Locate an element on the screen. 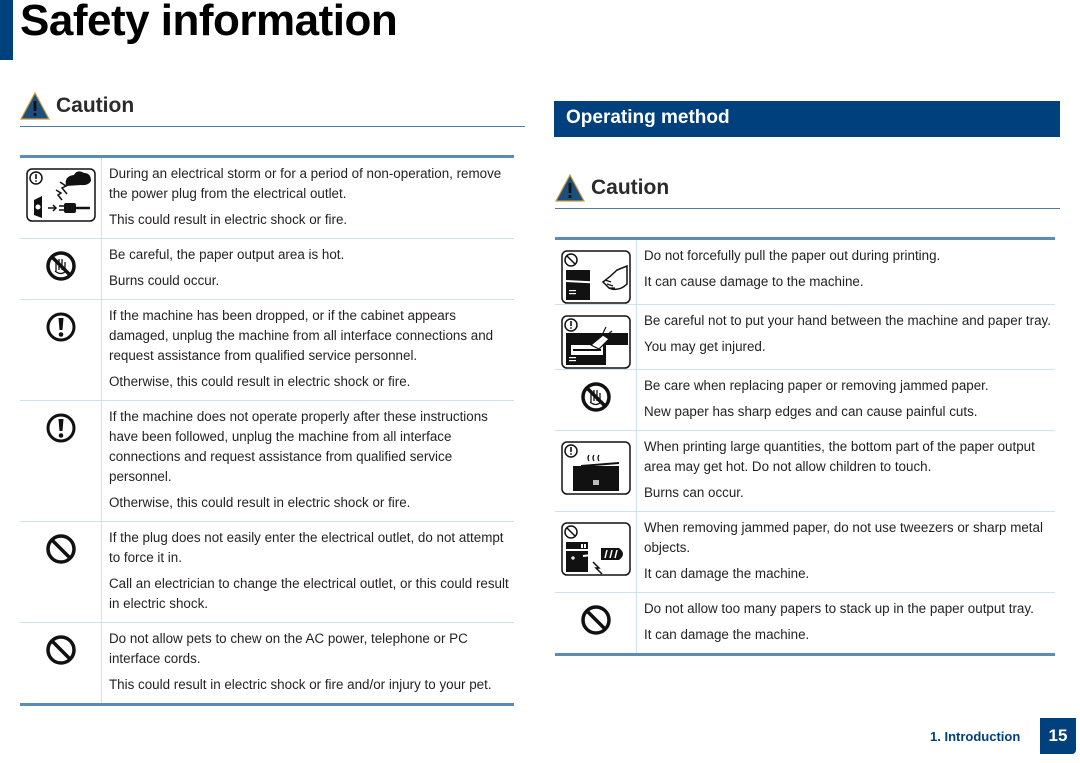 This screenshot has height=763, width=1080. caution-heading-left: Caution is located at coordinates (77, 106).